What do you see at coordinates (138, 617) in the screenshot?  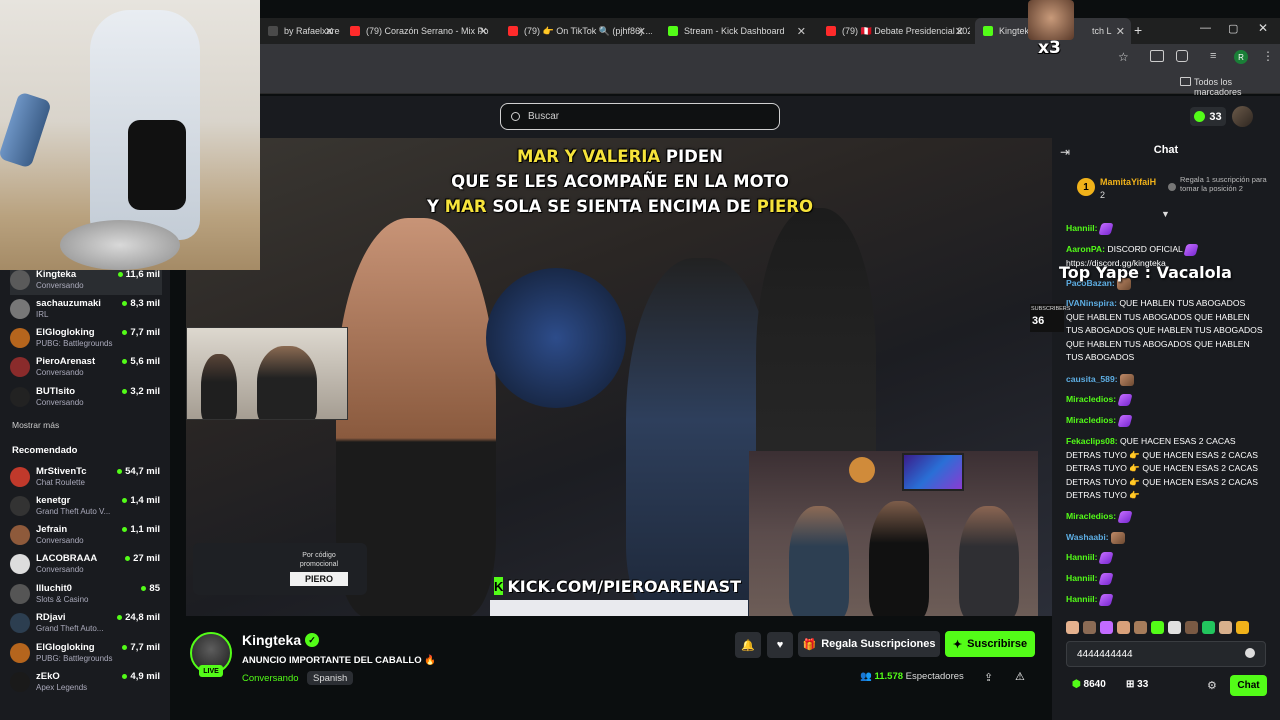 I see `channel-viewers: 24,8 mil` at bounding box center [138, 617].